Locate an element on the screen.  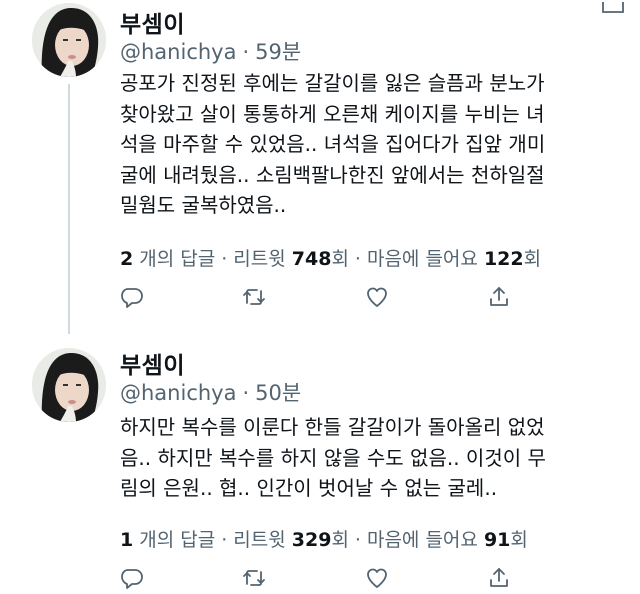
timestamp: 59분 is located at coordinates (278, 52).